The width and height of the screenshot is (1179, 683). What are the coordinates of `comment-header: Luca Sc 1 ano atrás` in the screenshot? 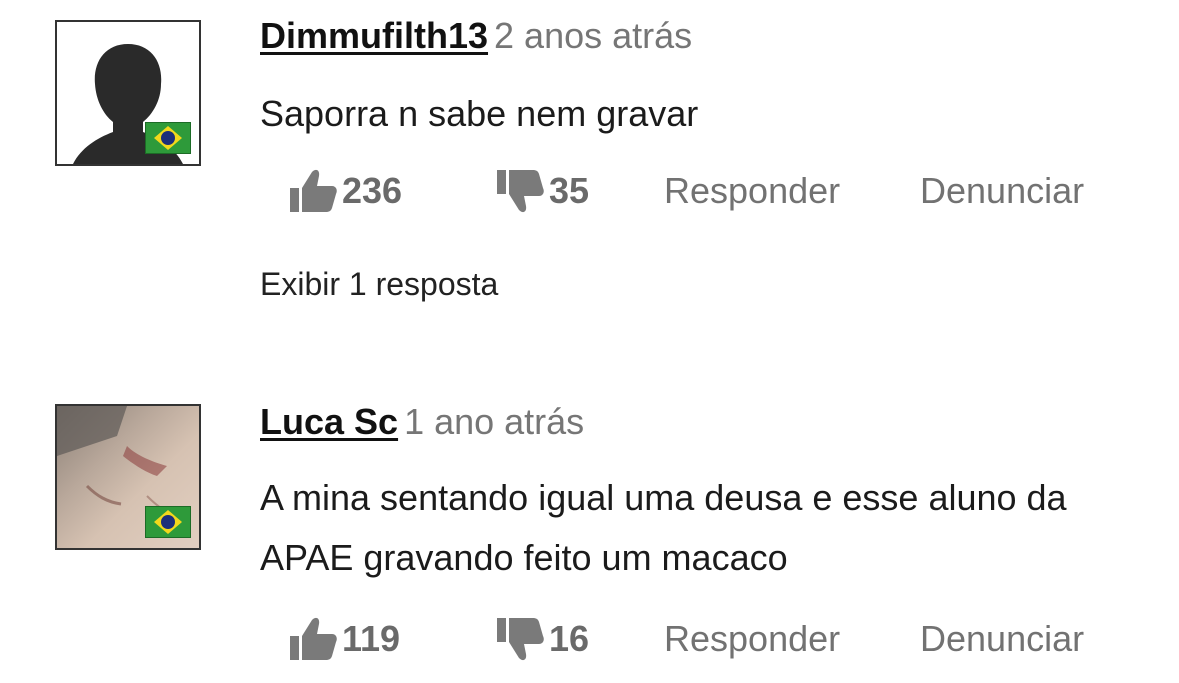 It's located at (422, 422).